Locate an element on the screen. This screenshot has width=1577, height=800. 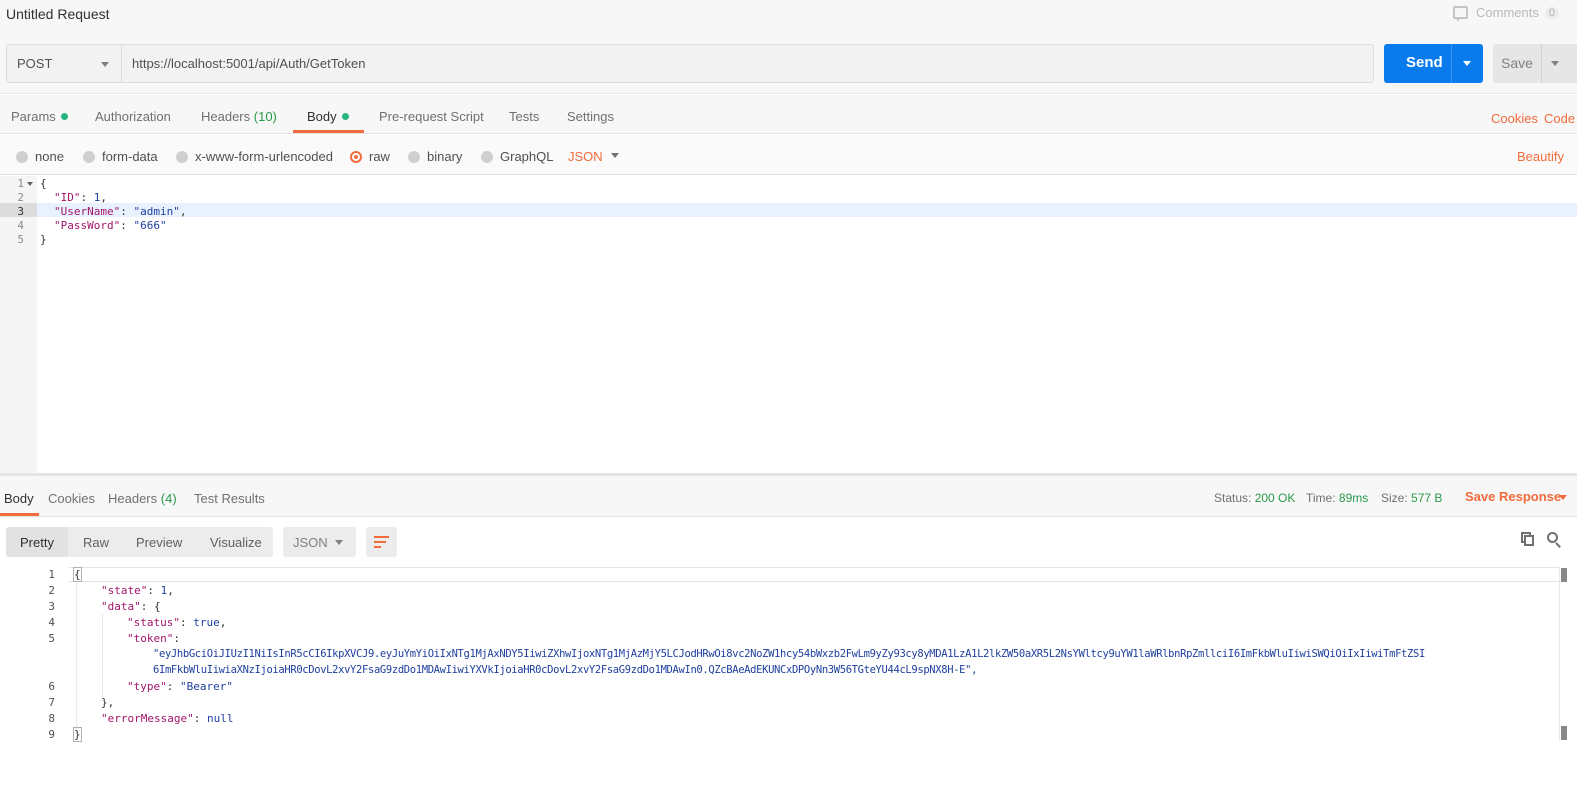
code-line: "errorMessage": null is located at coordinates (167, 718).